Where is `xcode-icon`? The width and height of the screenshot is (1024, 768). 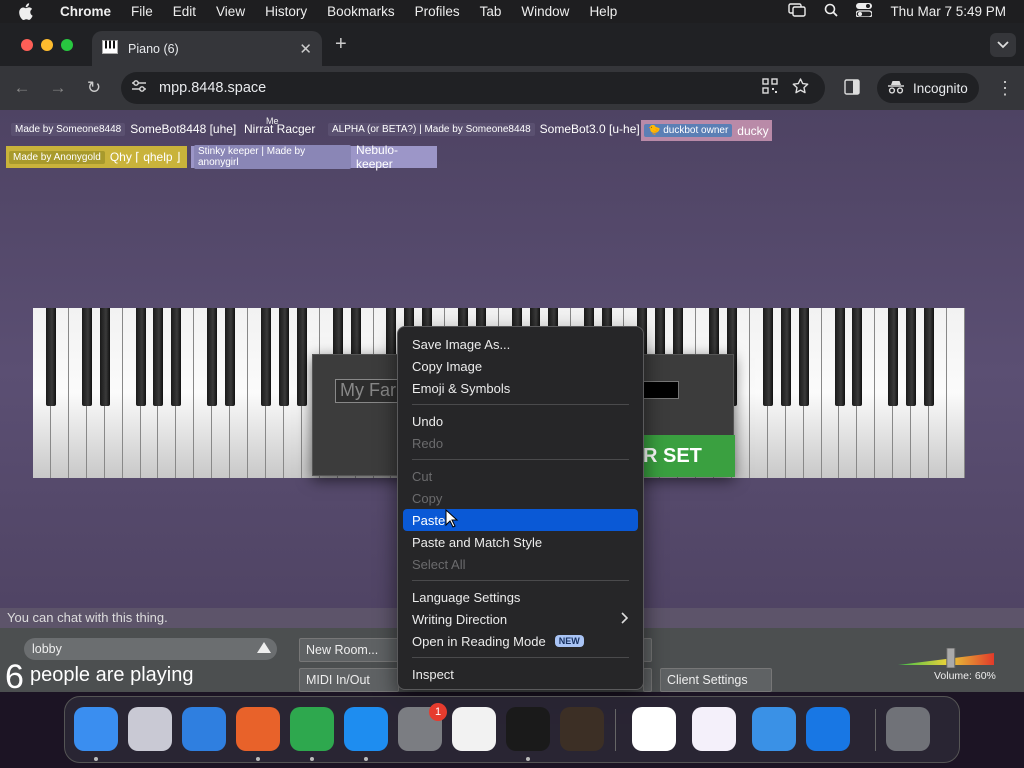 xcode-icon is located at coordinates (828, 729).